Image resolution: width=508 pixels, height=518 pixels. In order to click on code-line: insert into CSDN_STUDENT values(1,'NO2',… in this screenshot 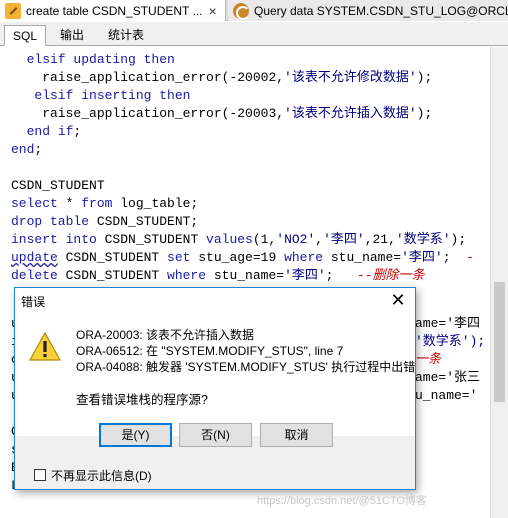, I will do `click(239, 239)`.